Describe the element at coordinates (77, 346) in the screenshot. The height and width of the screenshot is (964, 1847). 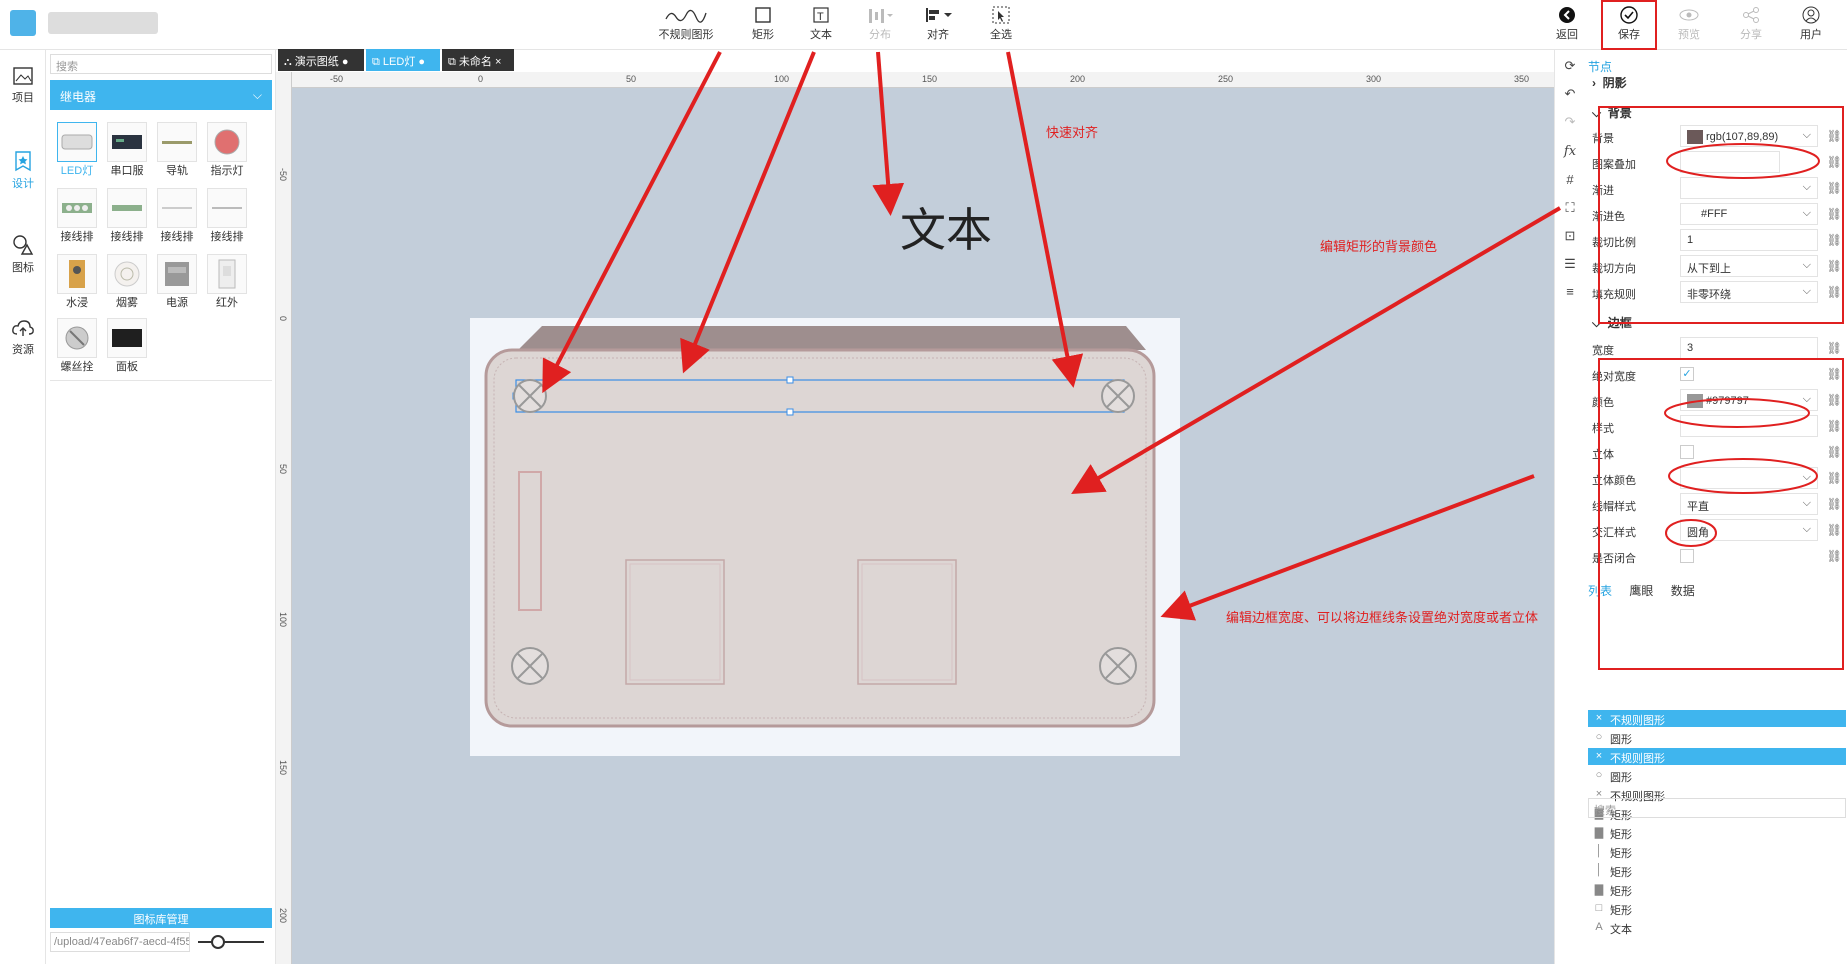
I see `component-screw: 螺丝拴` at that location.